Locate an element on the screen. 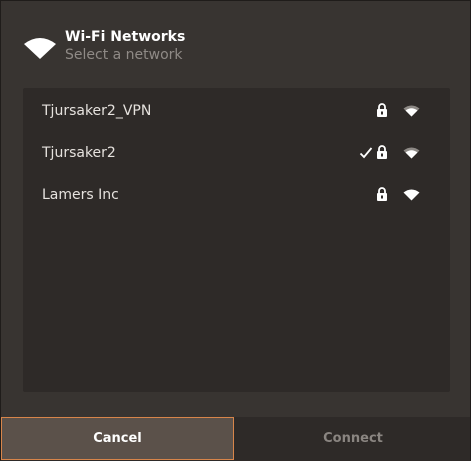 This screenshot has width=471, height=461. check-icon is located at coordinates (366, 153).